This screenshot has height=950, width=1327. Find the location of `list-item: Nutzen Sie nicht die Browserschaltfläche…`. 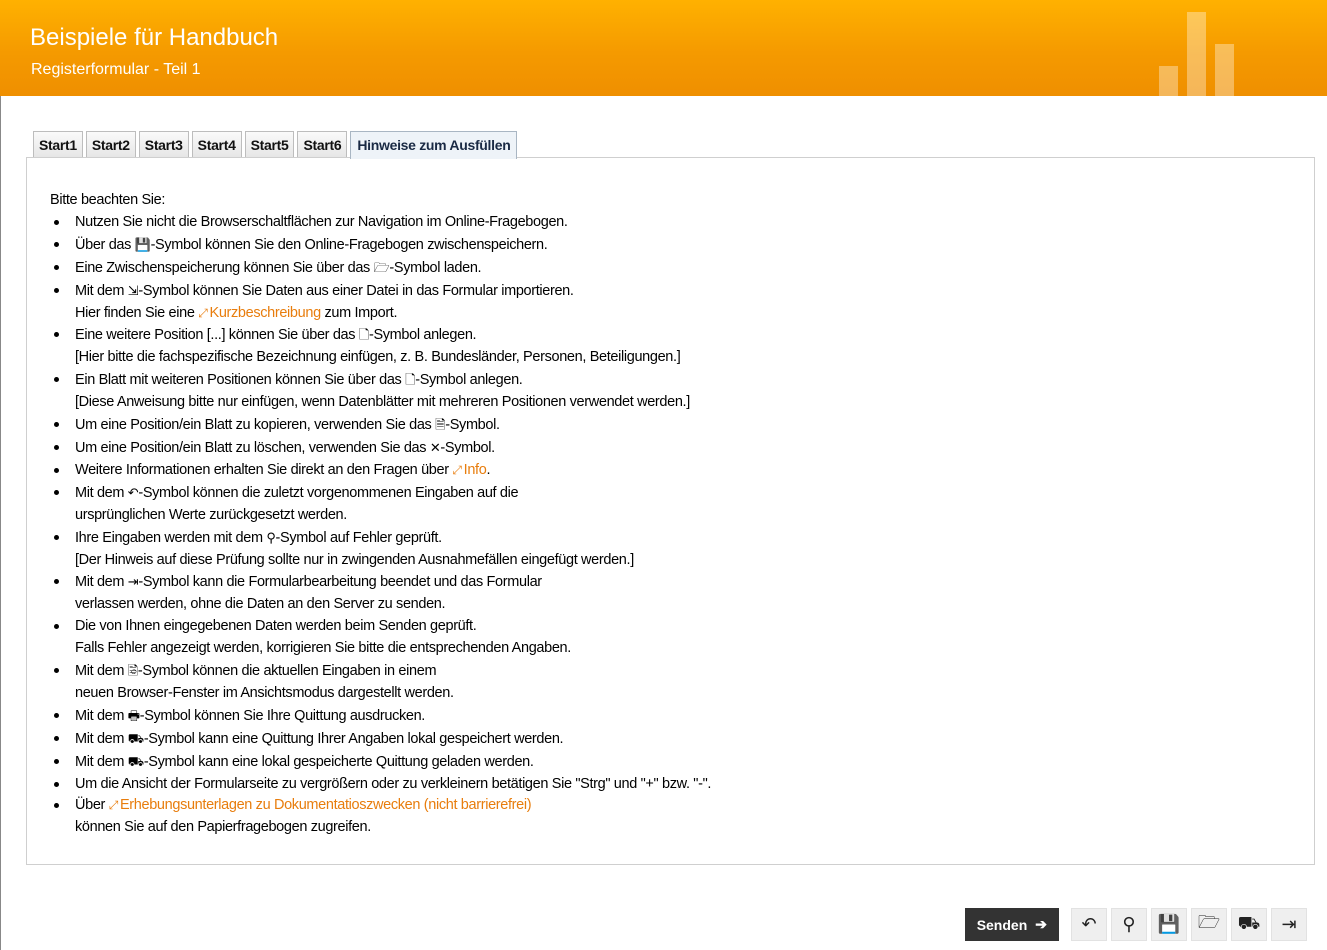

list-item: Nutzen Sie nicht die Browserschaltfläche… is located at coordinates (380, 223).